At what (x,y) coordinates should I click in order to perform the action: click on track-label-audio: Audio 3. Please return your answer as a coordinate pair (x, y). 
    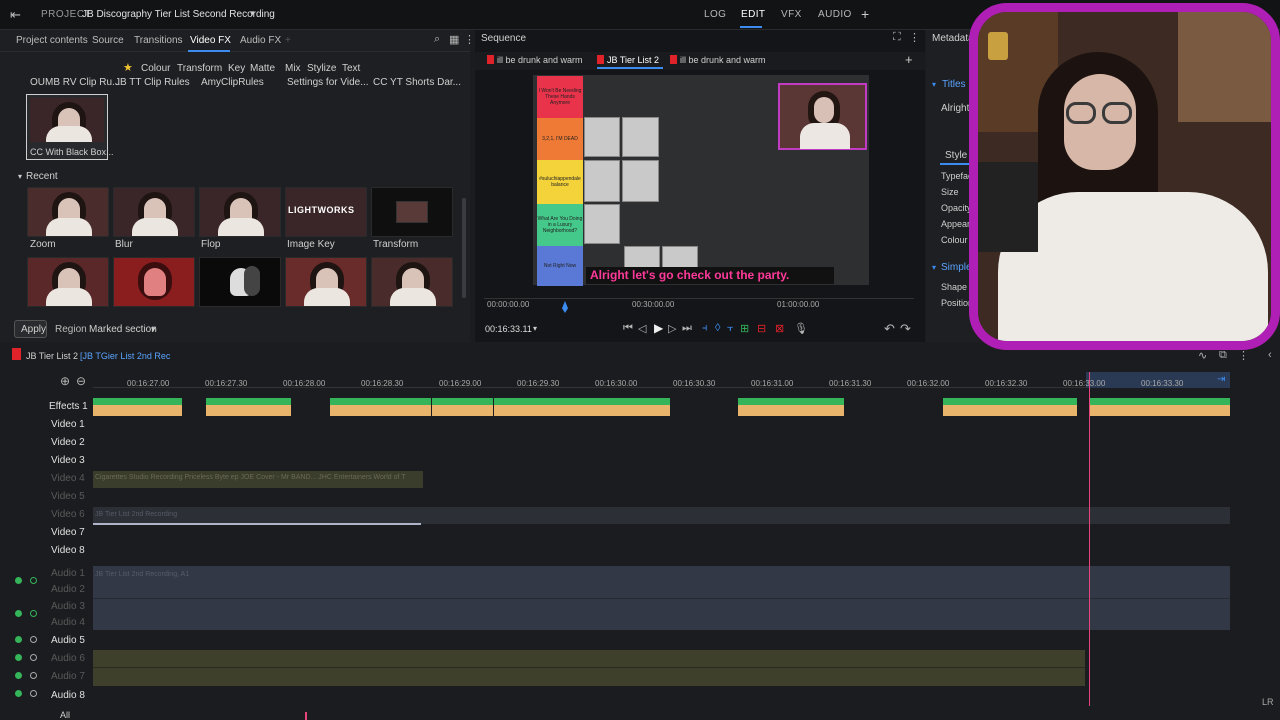
    Looking at the image, I should click on (68, 606).